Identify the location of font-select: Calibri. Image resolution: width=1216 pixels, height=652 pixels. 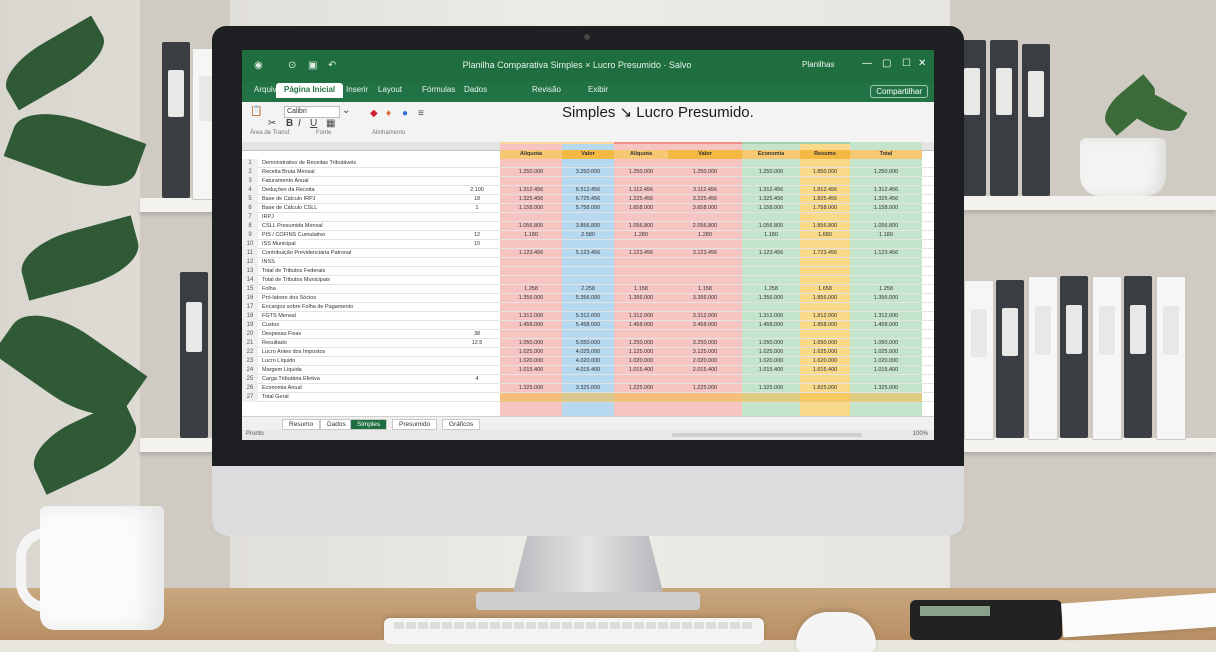
(312, 112).